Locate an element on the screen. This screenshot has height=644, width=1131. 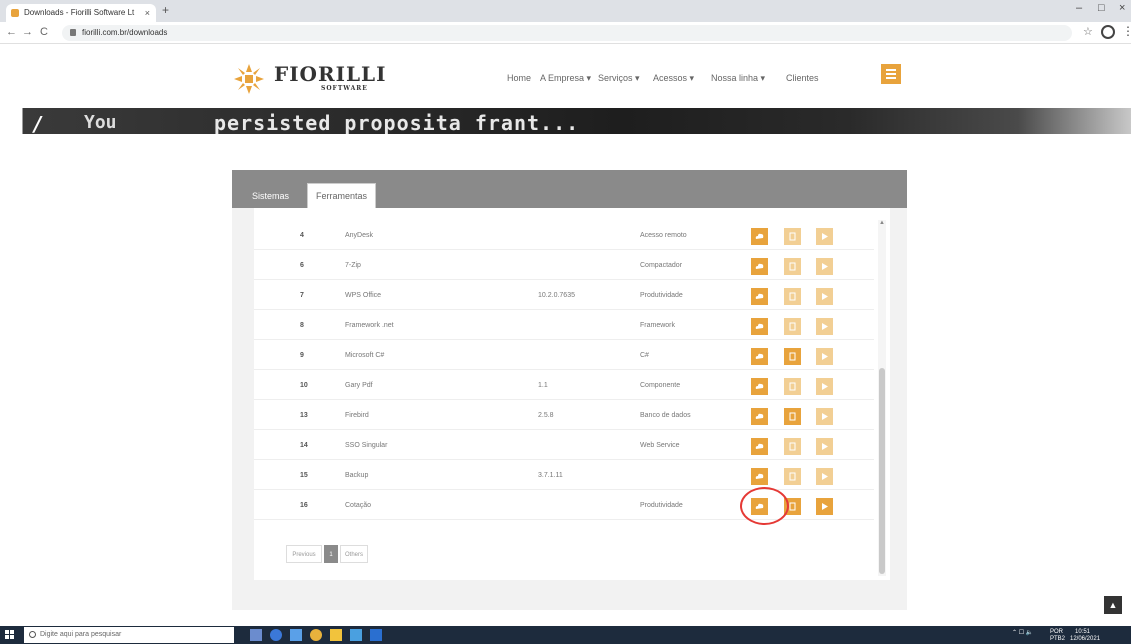
new-tab-button: + is located at coordinates (165, 10).